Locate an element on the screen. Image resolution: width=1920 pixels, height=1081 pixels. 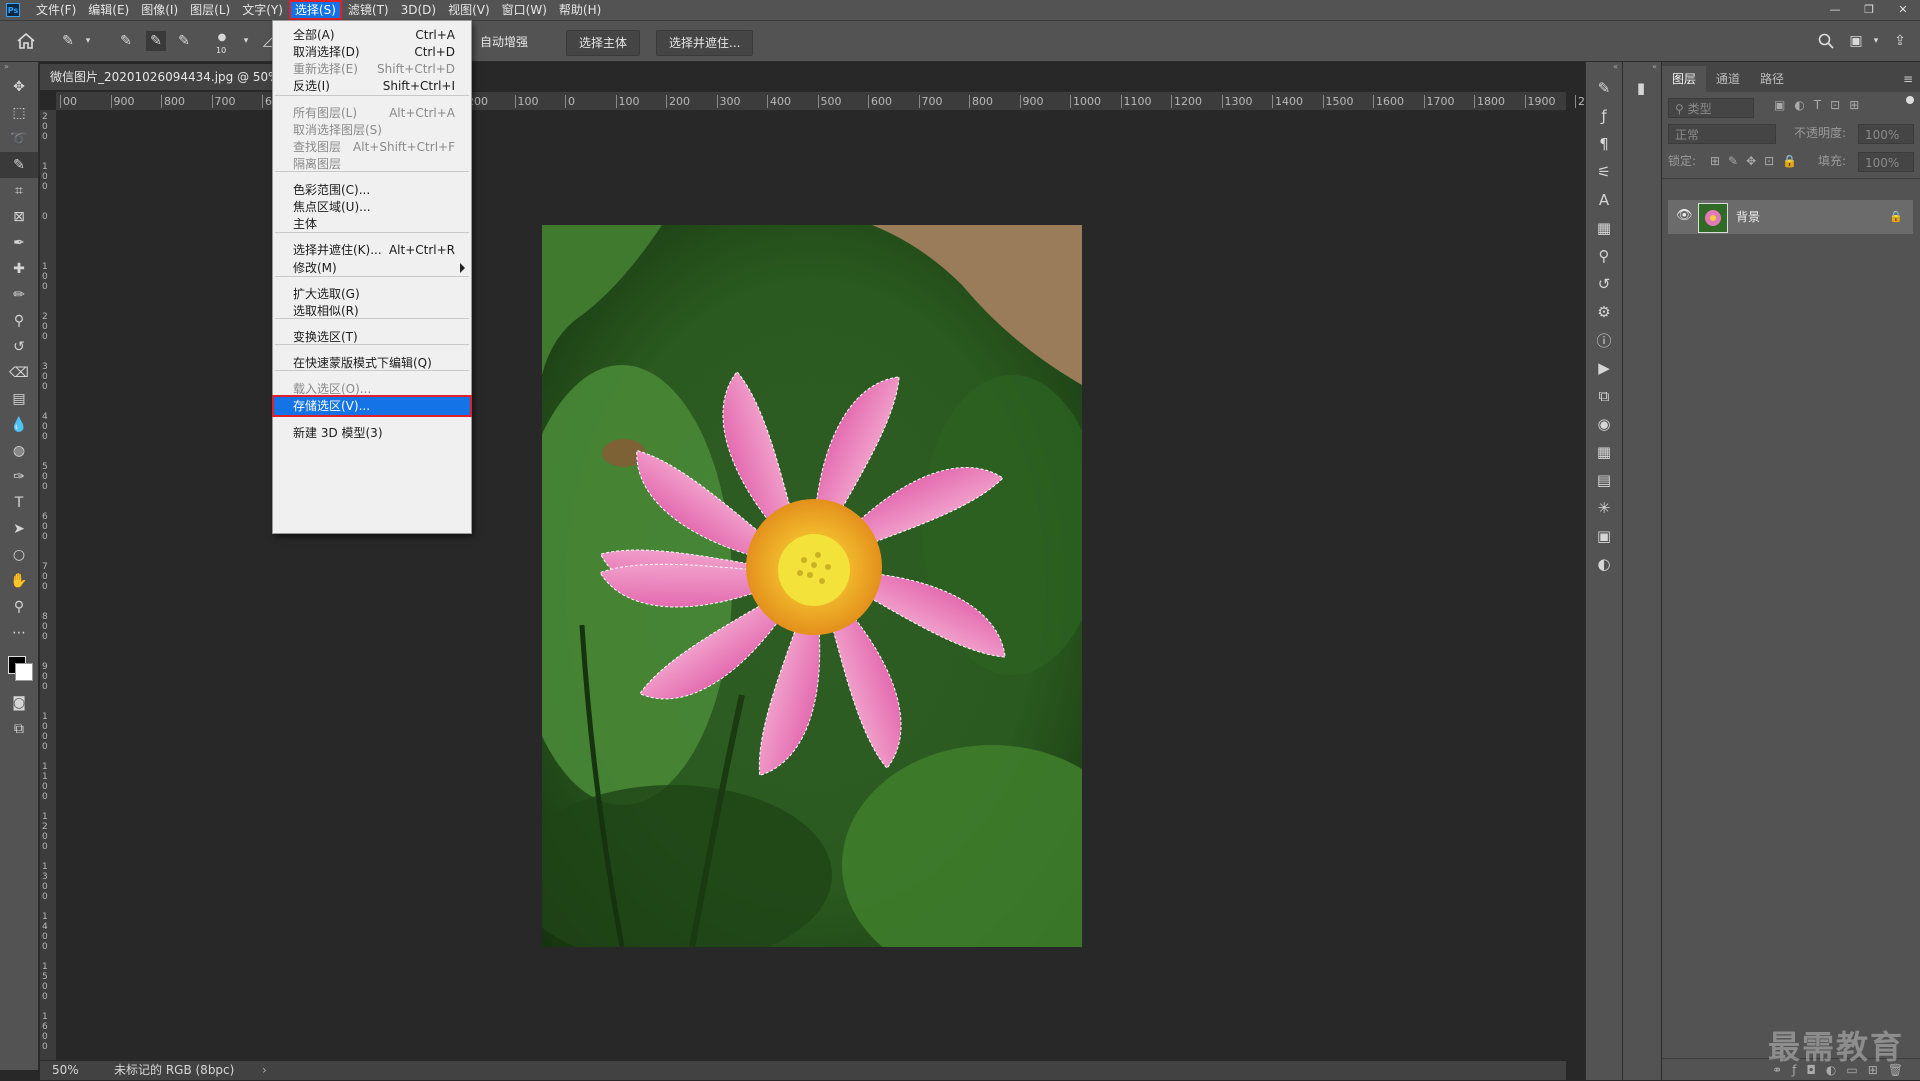
menu-item: 文字(Y) is located at coordinates (262, 10).